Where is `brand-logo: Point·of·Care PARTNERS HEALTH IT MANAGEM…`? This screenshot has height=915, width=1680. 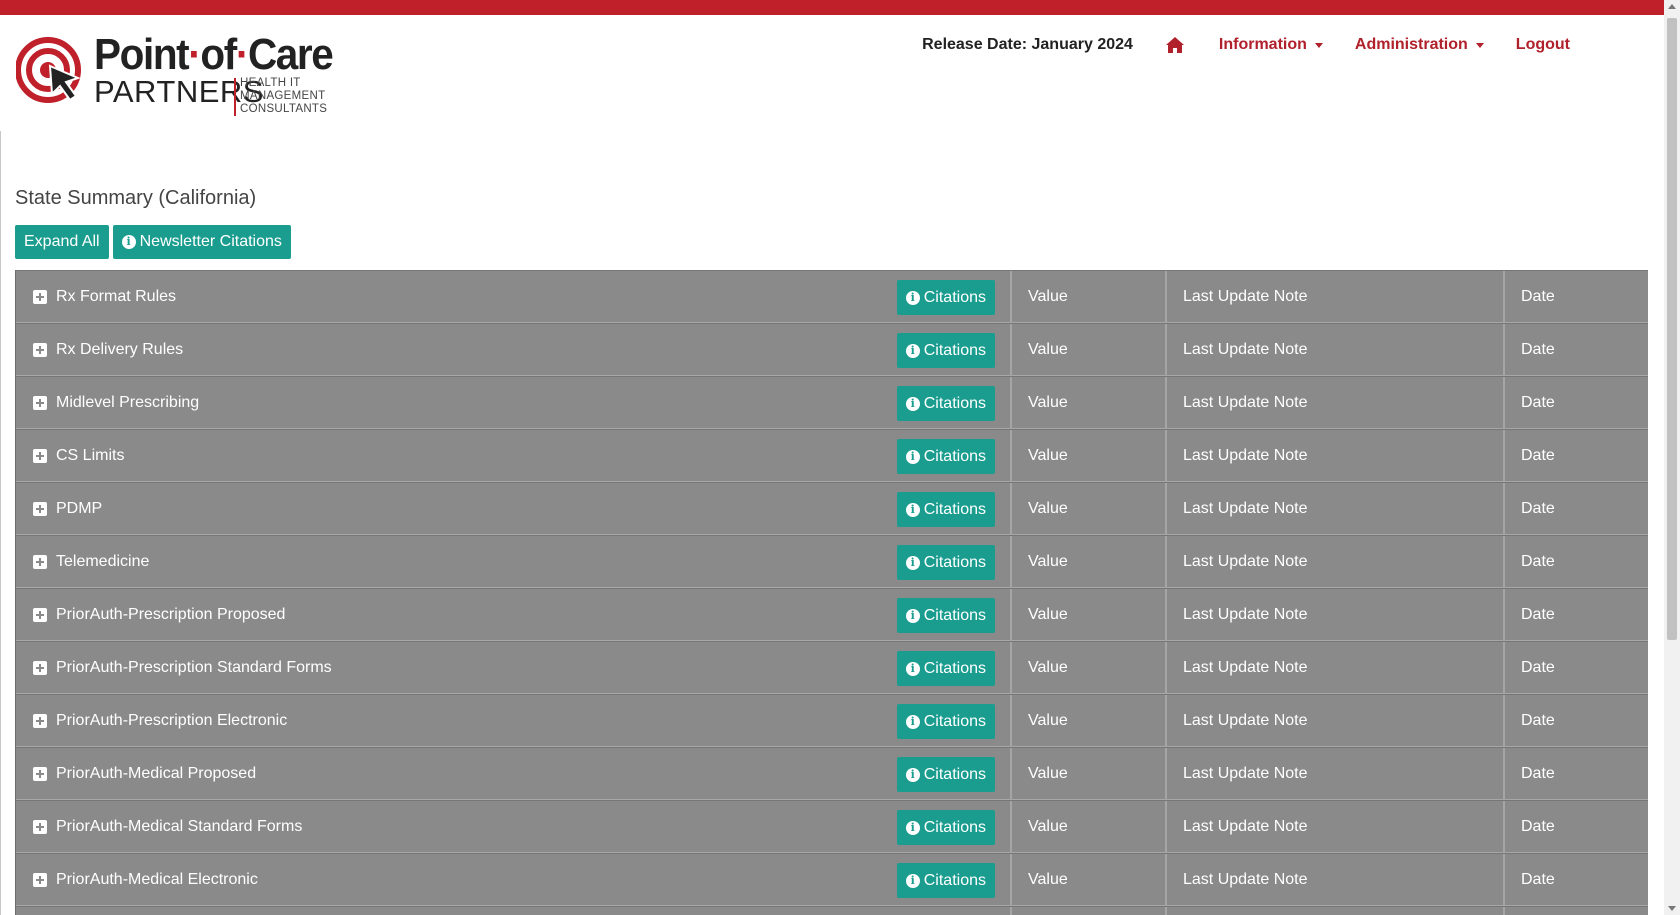
brand-logo: Point·of·Care PARTNERS HEALTH IT MANAGEM… is located at coordinates (176, 75).